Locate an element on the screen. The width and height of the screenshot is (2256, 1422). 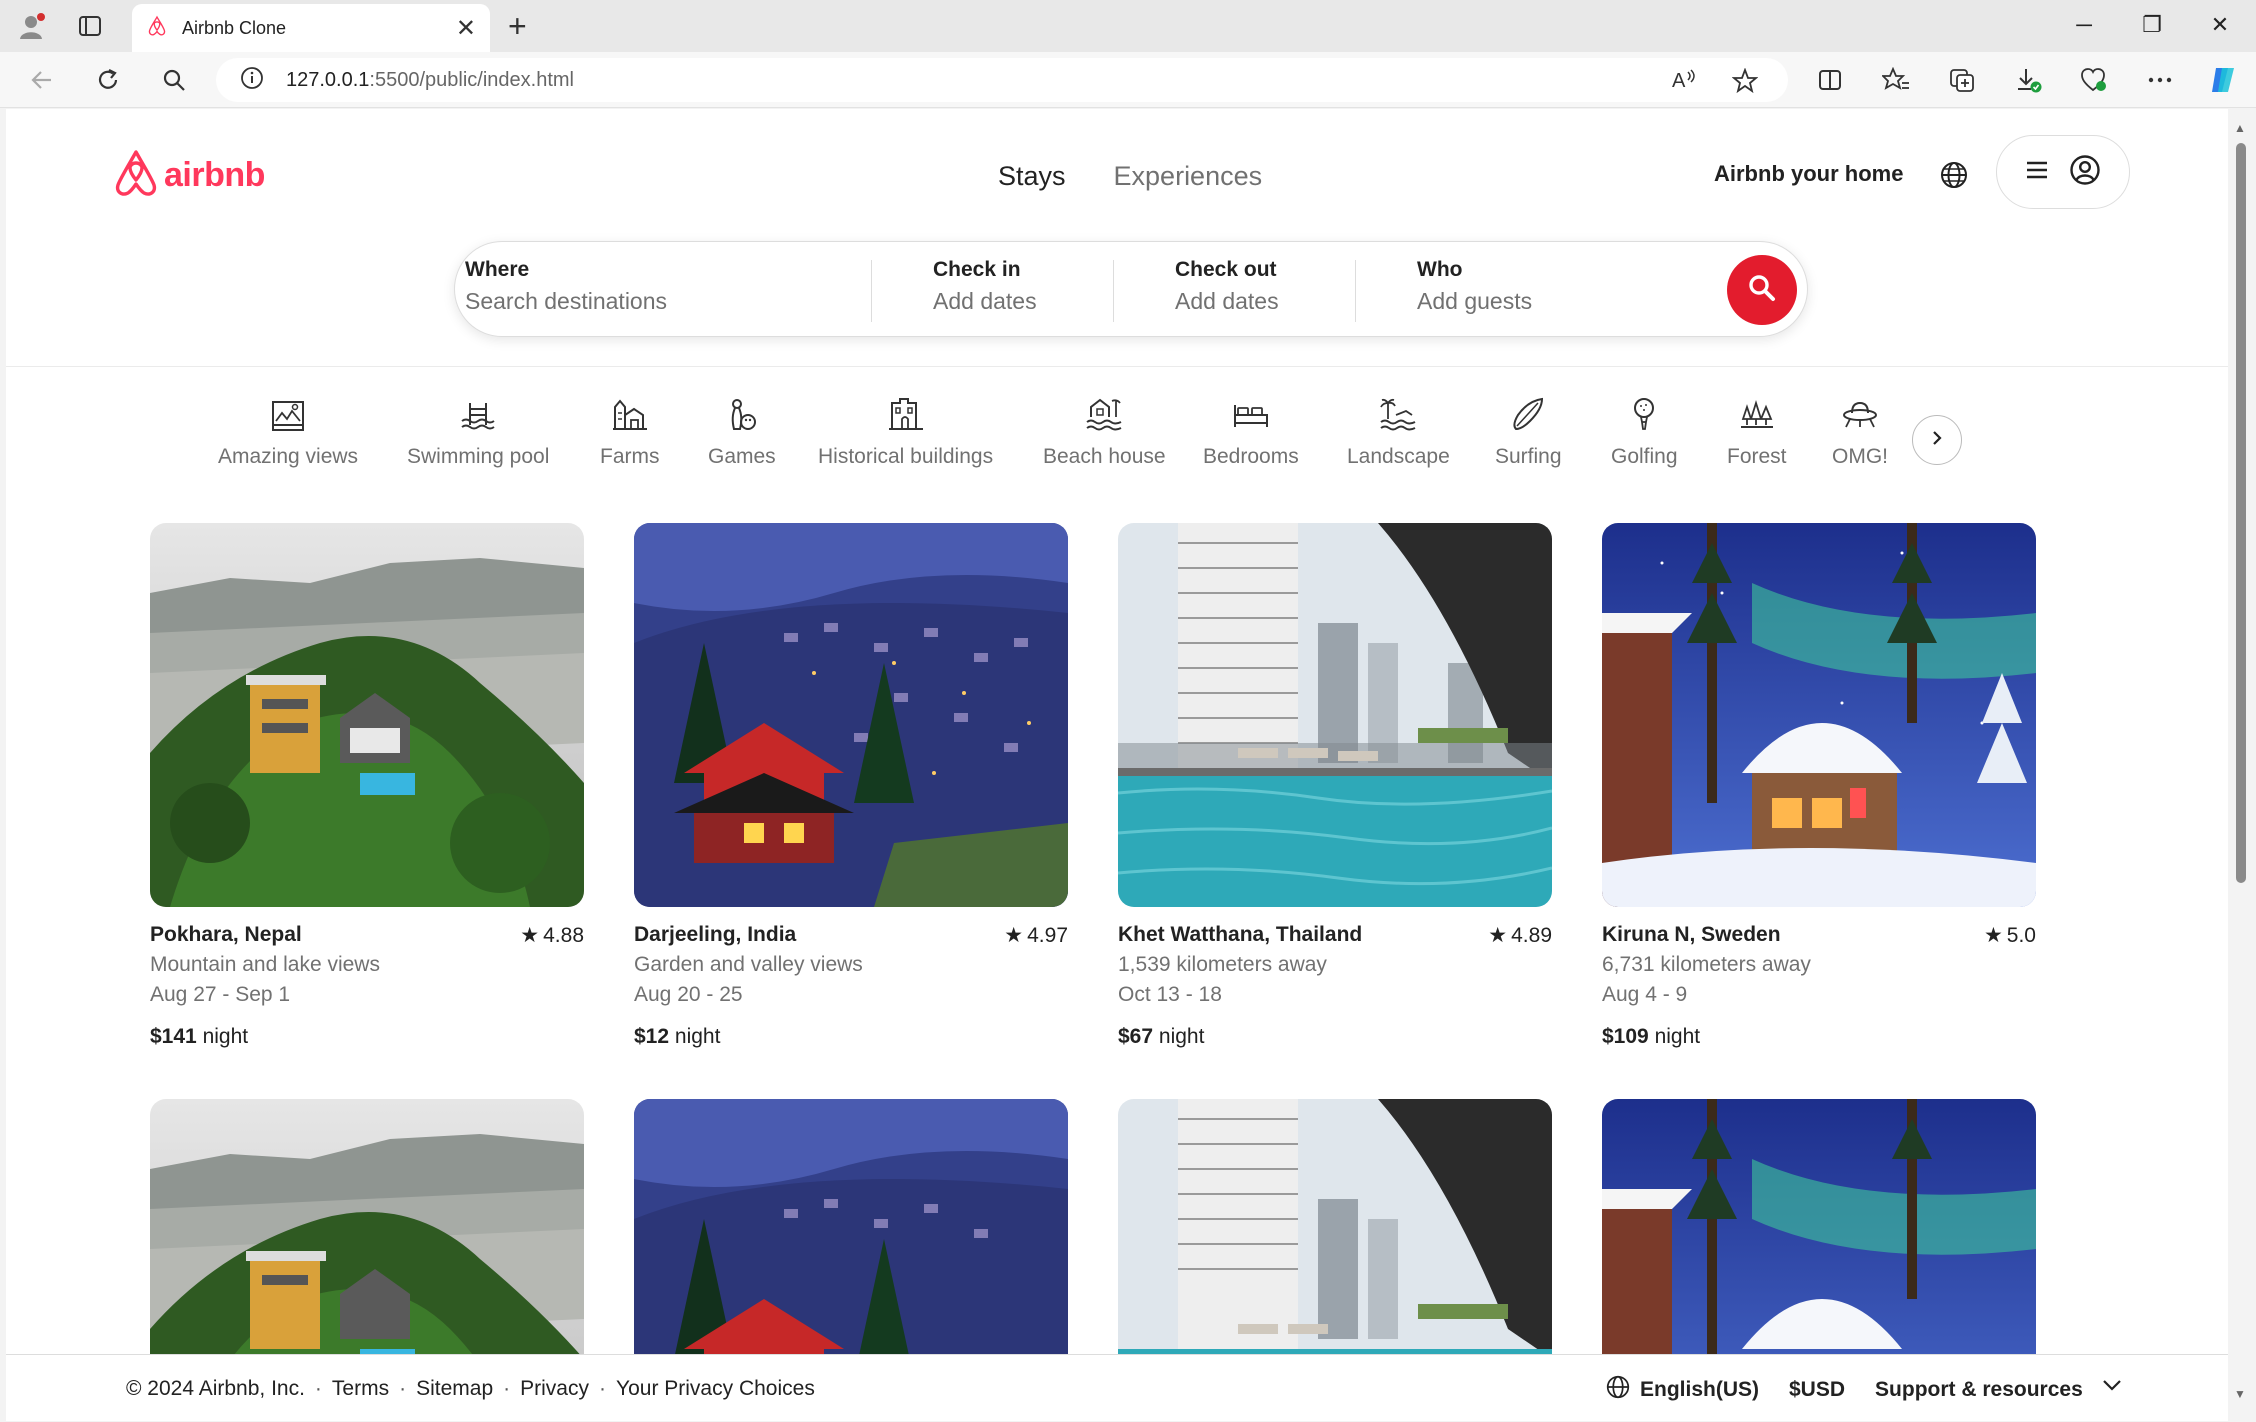
scroll-down-icon: ▼ is located at coordinates (2240, 1394).